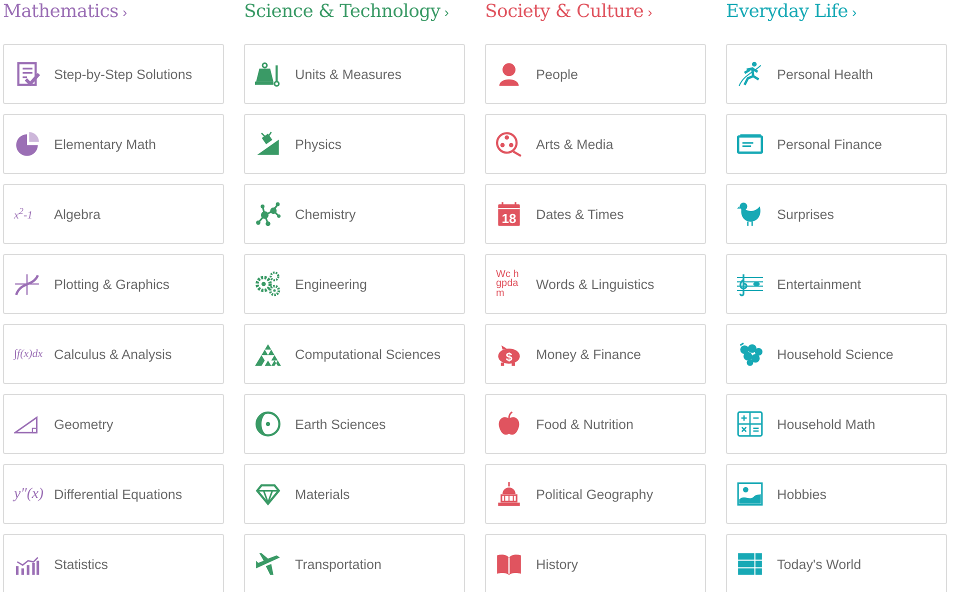  I want to click on category-card: Arts & Media, so click(595, 144).